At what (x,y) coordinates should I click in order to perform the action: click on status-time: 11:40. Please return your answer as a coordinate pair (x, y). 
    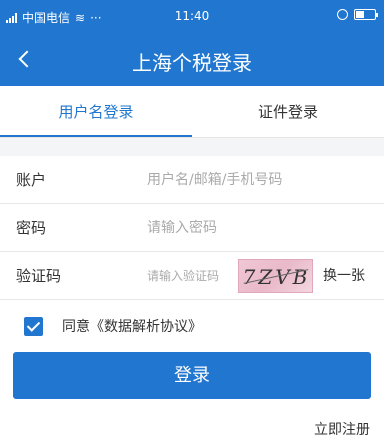
    Looking at the image, I should click on (192, 16).